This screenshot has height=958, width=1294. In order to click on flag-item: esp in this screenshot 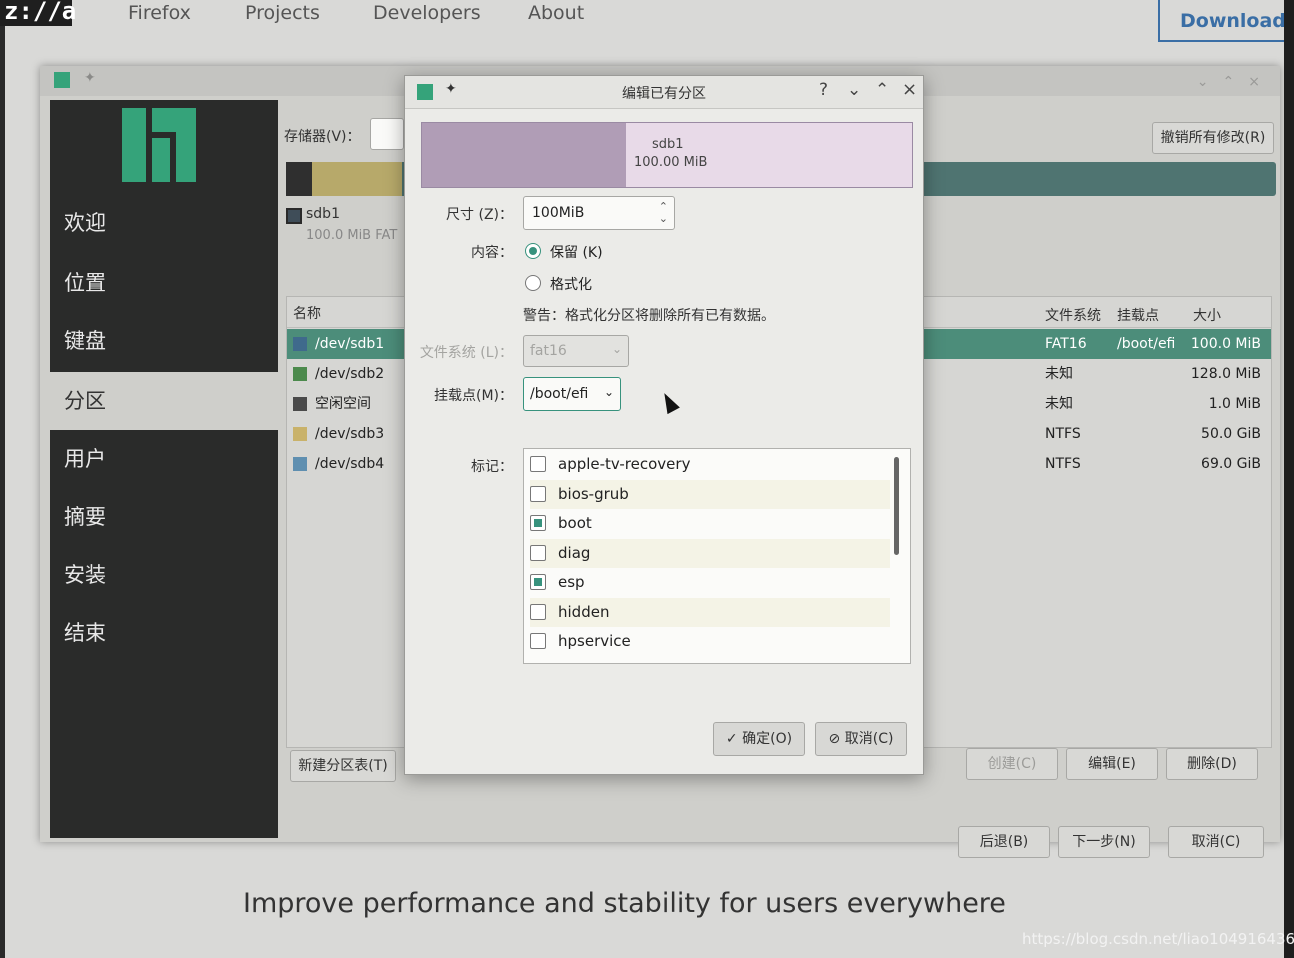, I will do `click(710, 582)`.